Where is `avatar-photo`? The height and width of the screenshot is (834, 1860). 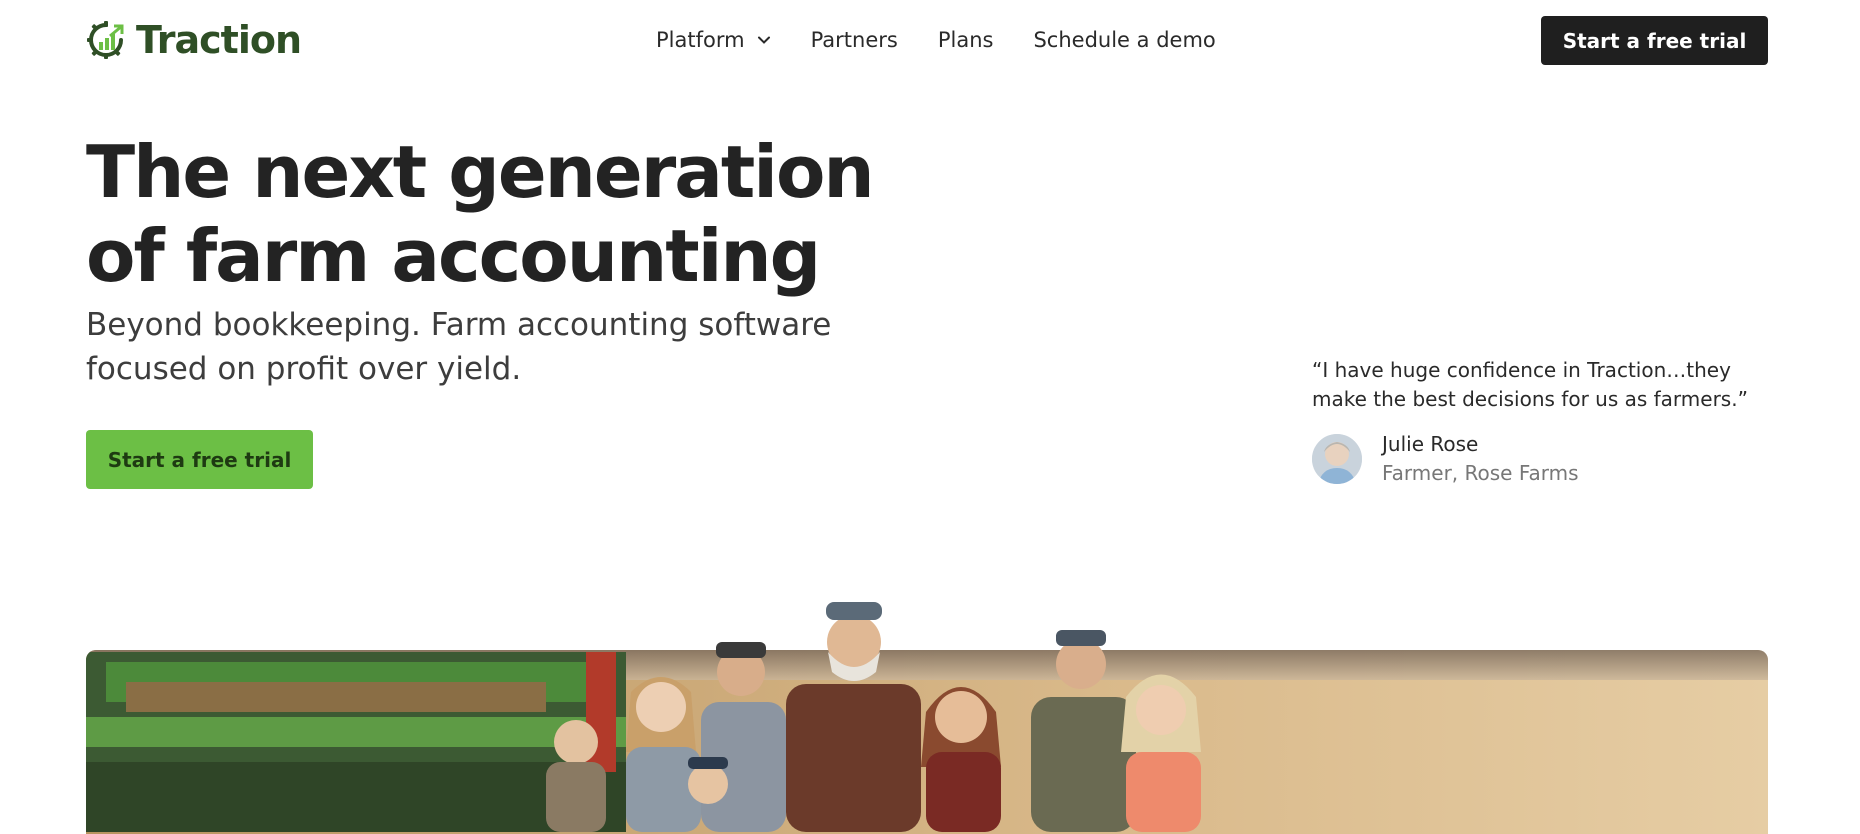
avatar-photo is located at coordinates (1337, 459).